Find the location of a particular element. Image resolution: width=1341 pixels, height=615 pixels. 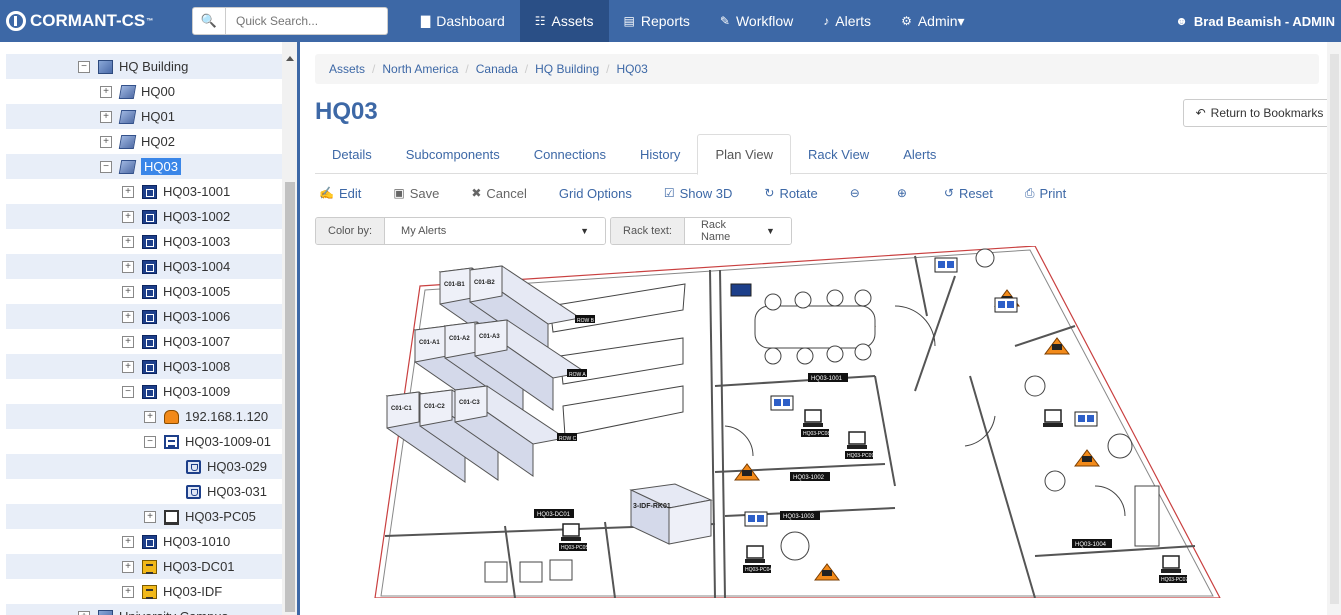

quick-search-input is located at coordinates (307, 21).